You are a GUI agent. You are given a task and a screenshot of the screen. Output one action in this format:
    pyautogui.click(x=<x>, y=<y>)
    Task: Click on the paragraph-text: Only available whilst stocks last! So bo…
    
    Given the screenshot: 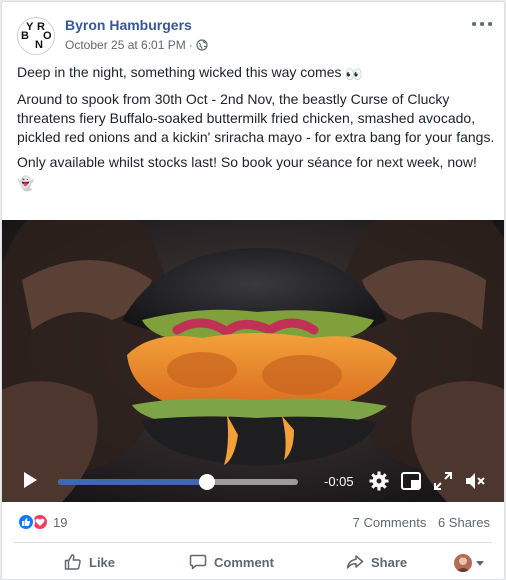 What is the action you would take?
    pyautogui.click(x=247, y=162)
    